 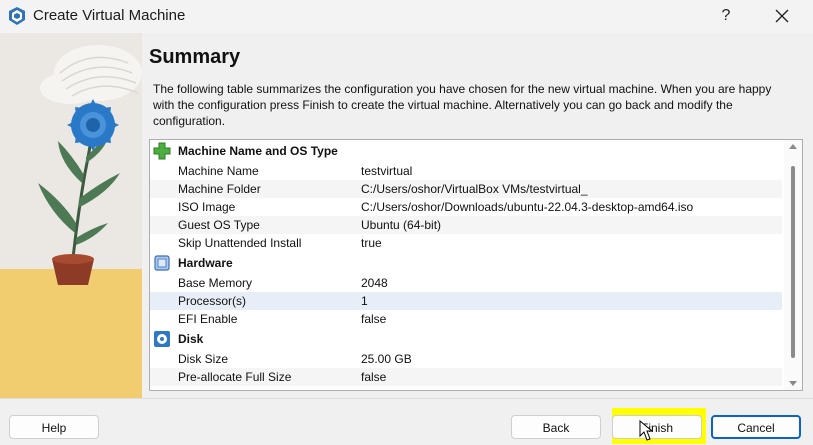 I want to click on virtualbox-icon, so click(x=17, y=16).